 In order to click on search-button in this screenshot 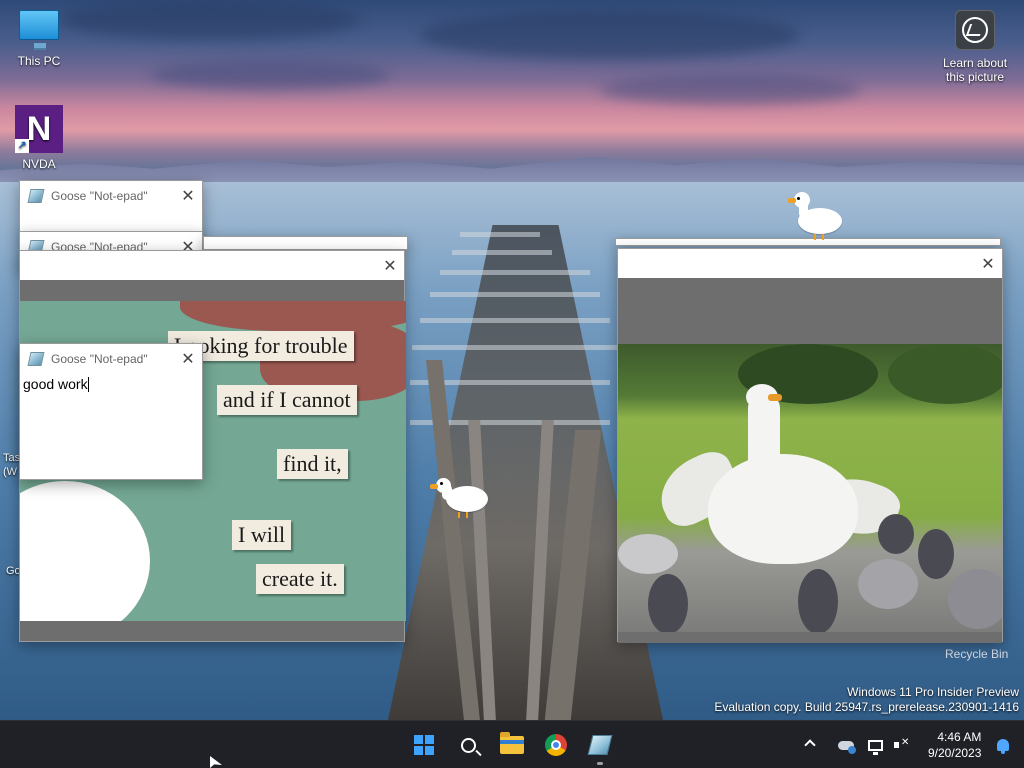, I will do `click(468, 745)`.